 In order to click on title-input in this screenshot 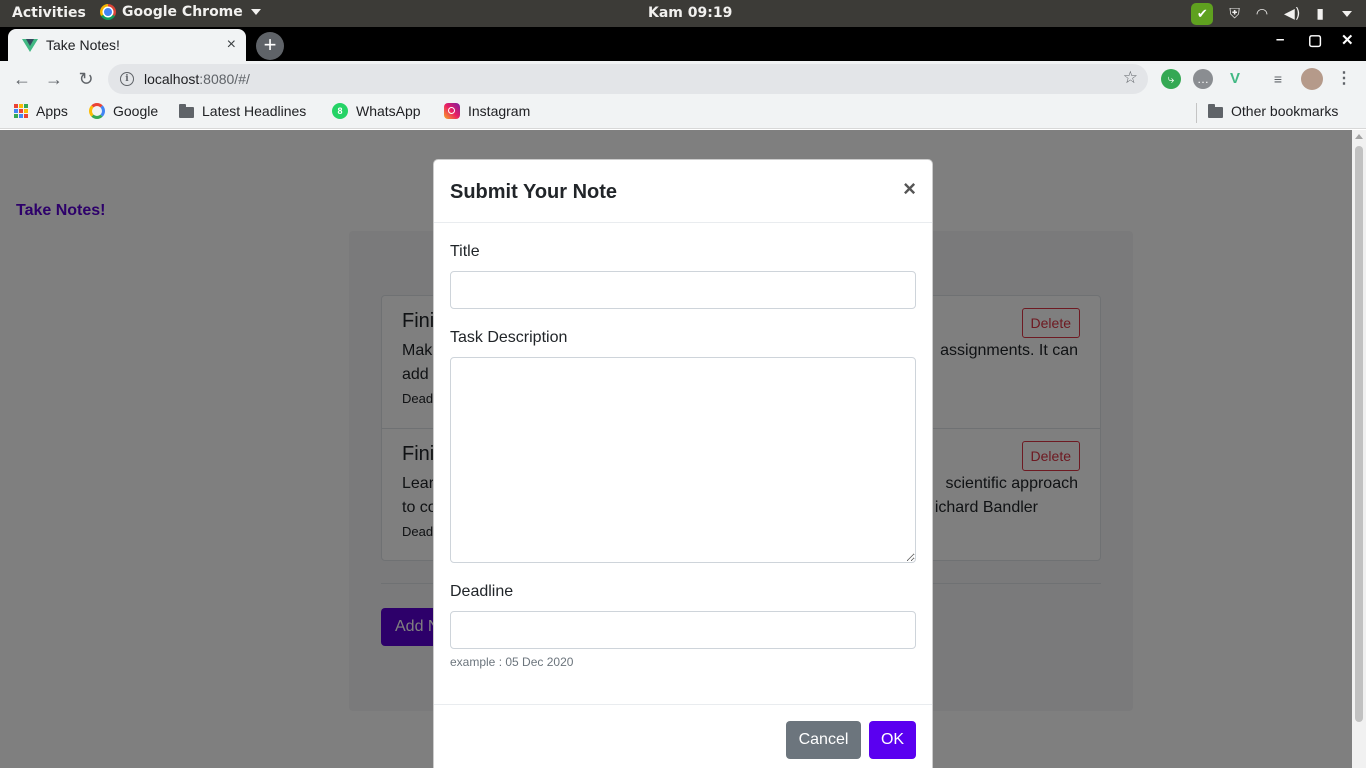, I will do `click(683, 290)`.